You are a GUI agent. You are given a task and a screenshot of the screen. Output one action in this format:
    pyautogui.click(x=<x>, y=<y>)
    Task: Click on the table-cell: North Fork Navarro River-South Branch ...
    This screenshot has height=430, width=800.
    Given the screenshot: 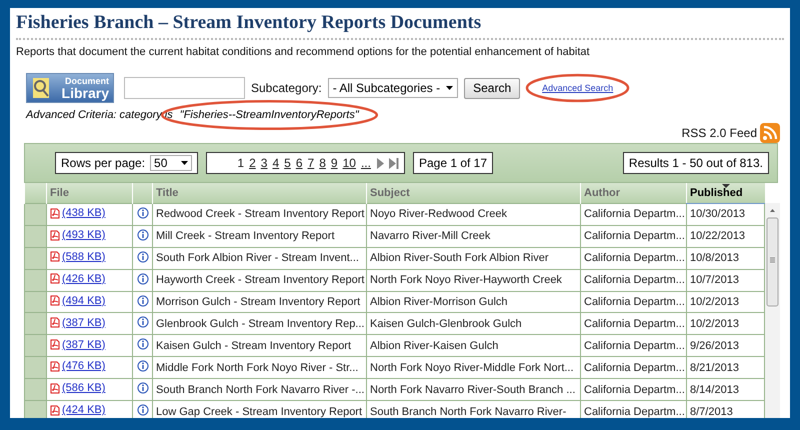 What is the action you would take?
    pyautogui.click(x=473, y=389)
    